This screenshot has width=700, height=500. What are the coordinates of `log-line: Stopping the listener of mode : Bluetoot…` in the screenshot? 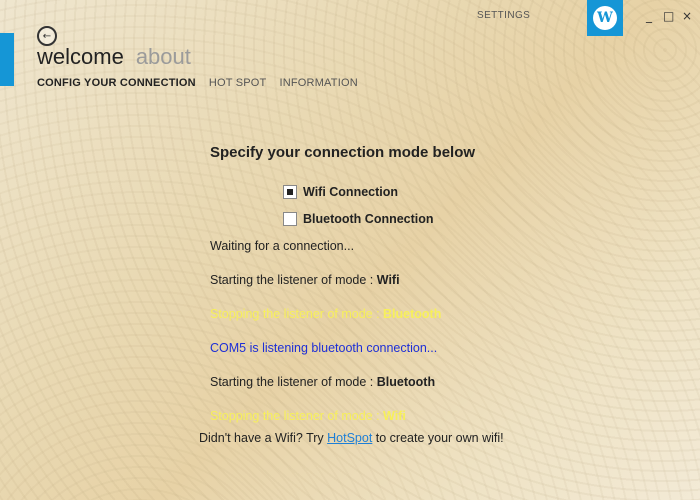 It's located at (375, 324).